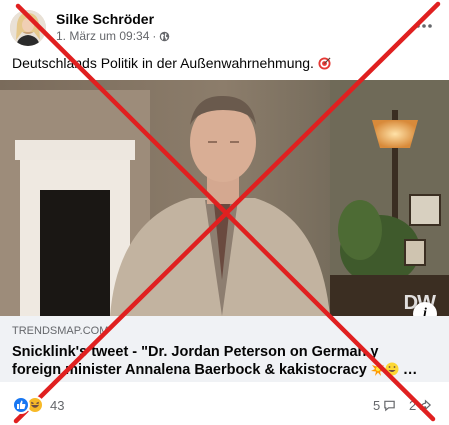  I want to click on post-header: Silke Schröder 1. März um 09:34 ·, so click(225, 28).